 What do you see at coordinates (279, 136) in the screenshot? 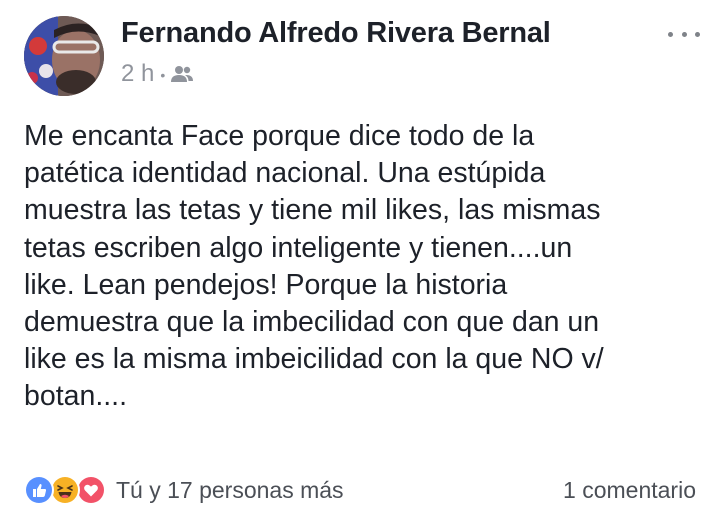
I see `post-text-line: Me encanta Face porque dice todo de la` at bounding box center [279, 136].